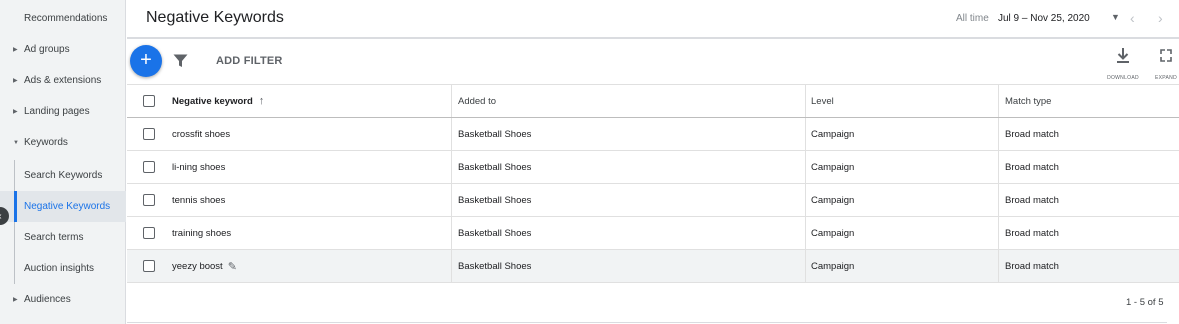 The width and height of the screenshot is (1179, 324). I want to click on sidebar-item-recommendations: Recommendations, so click(63, 18).